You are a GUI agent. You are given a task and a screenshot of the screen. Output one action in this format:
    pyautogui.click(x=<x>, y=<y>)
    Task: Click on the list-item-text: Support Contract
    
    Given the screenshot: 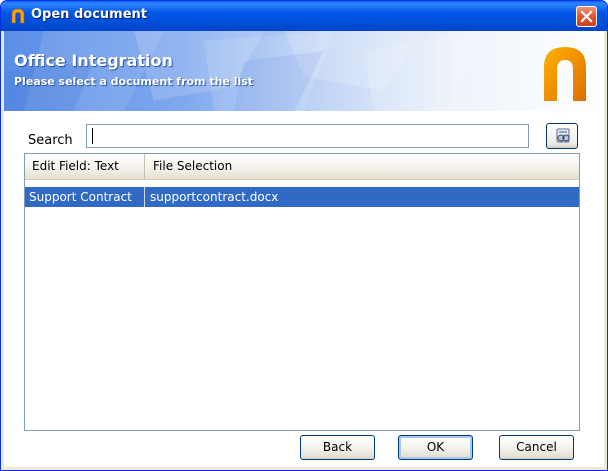 What is the action you would take?
    pyautogui.click(x=85, y=197)
    